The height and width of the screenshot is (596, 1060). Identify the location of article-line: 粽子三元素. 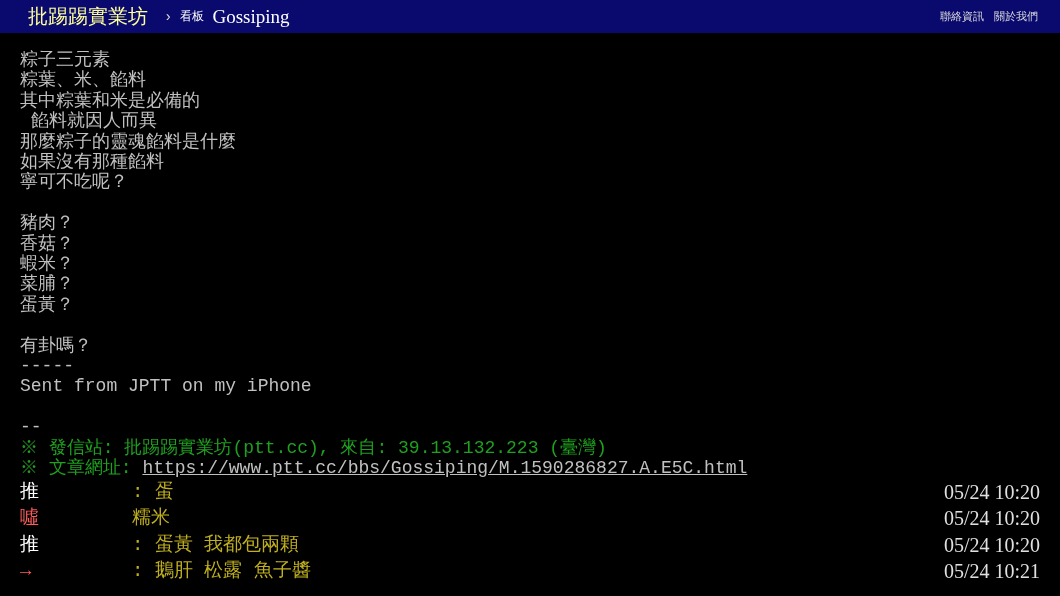
(65, 60).